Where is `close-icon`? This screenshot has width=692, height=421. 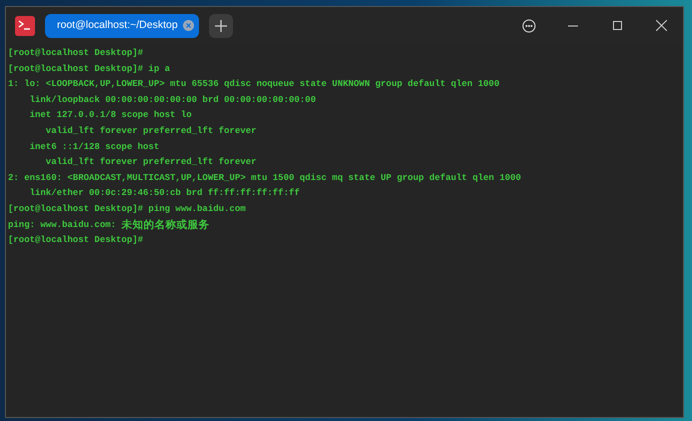 close-icon is located at coordinates (661, 25).